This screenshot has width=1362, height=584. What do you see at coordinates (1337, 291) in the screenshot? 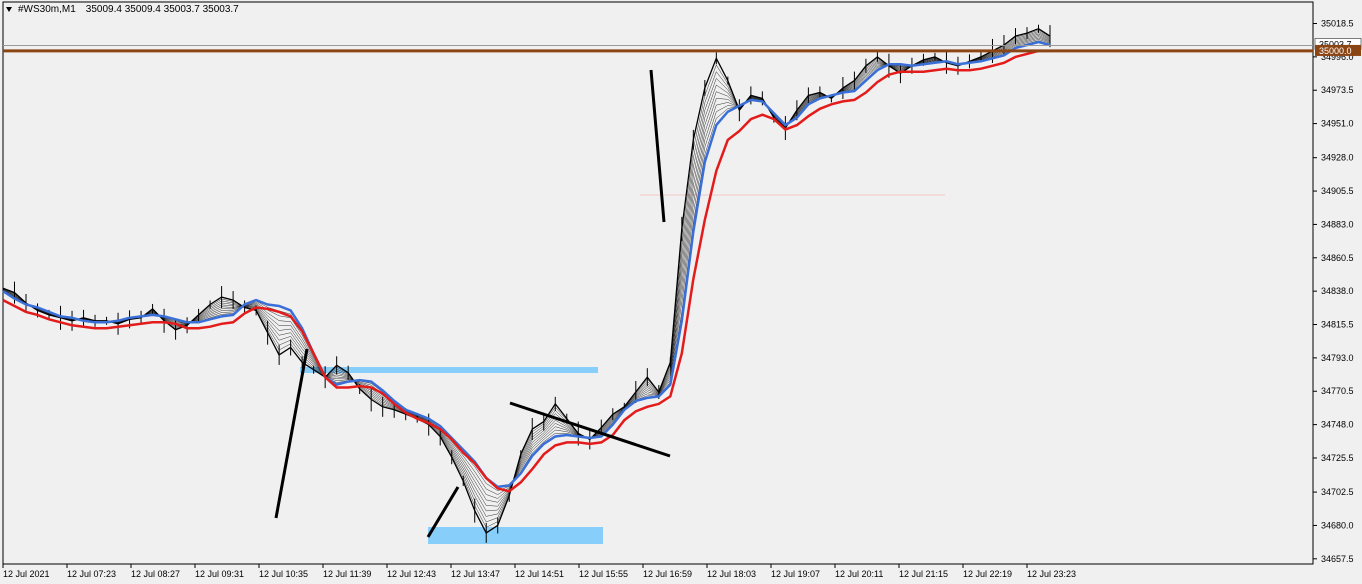
I see `y-tick-label: 34838.0` at bounding box center [1337, 291].